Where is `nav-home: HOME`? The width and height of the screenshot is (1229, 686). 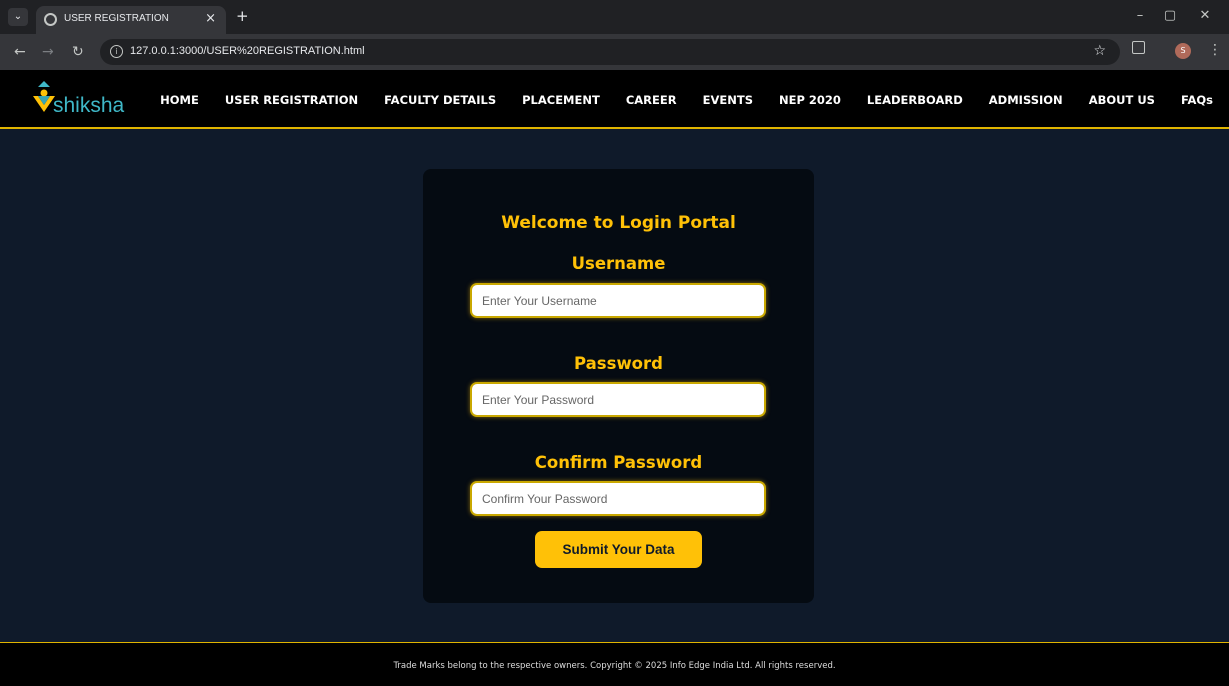 nav-home: HOME is located at coordinates (179, 100).